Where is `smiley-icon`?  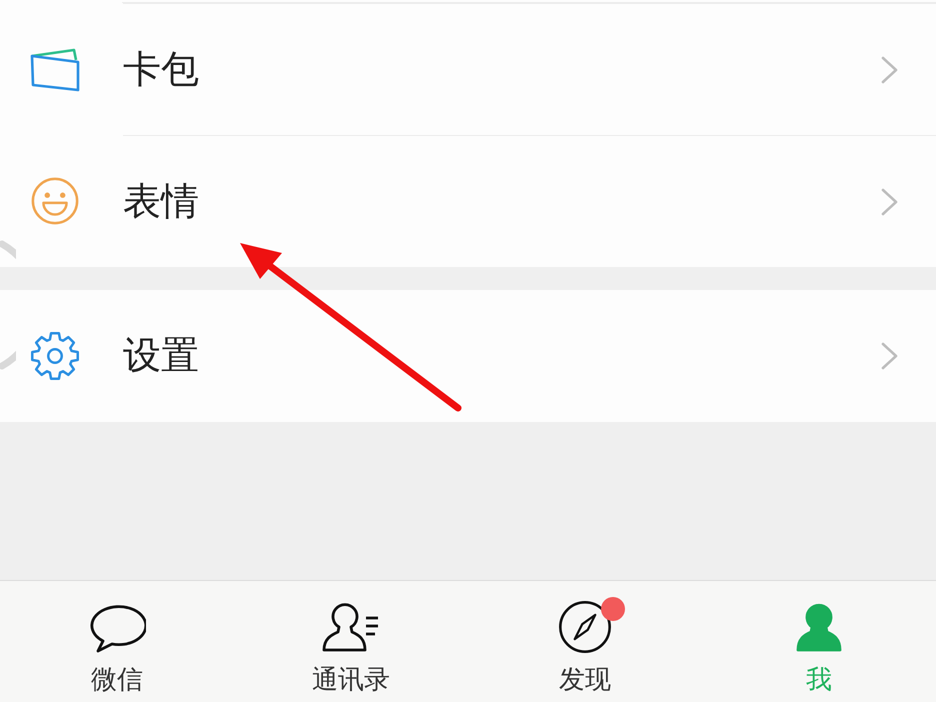 smiley-icon is located at coordinates (55, 201).